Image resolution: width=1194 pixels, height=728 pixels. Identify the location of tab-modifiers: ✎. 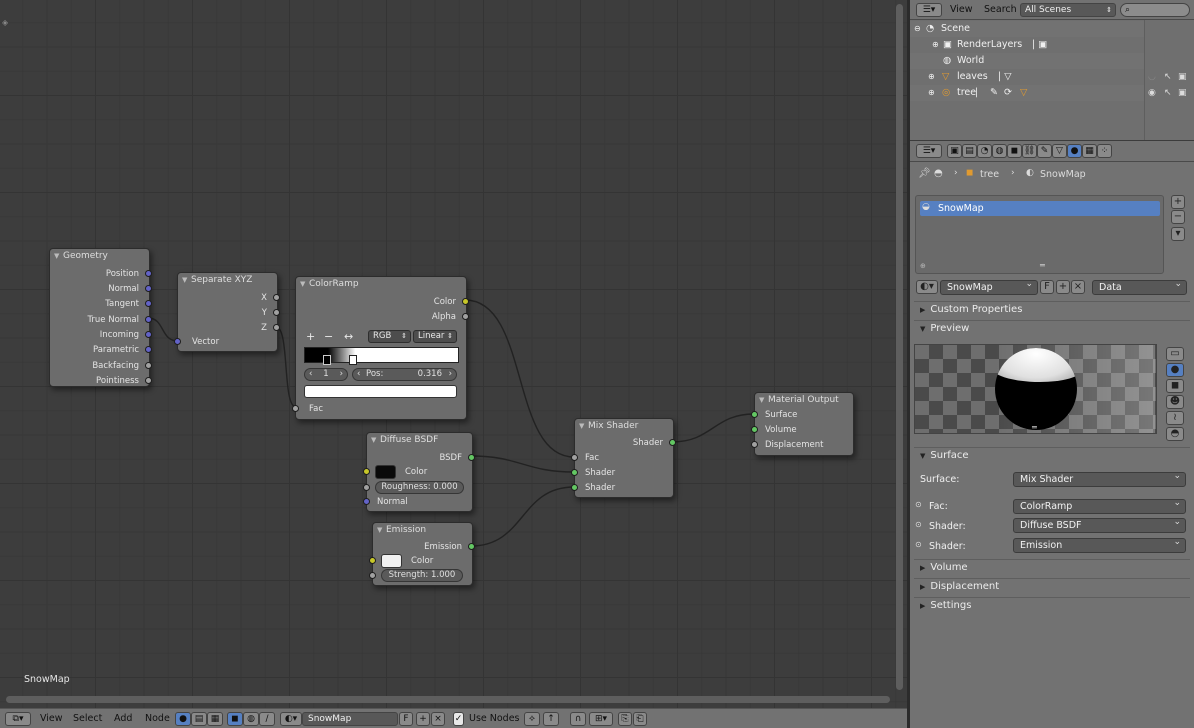
(1044, 151).